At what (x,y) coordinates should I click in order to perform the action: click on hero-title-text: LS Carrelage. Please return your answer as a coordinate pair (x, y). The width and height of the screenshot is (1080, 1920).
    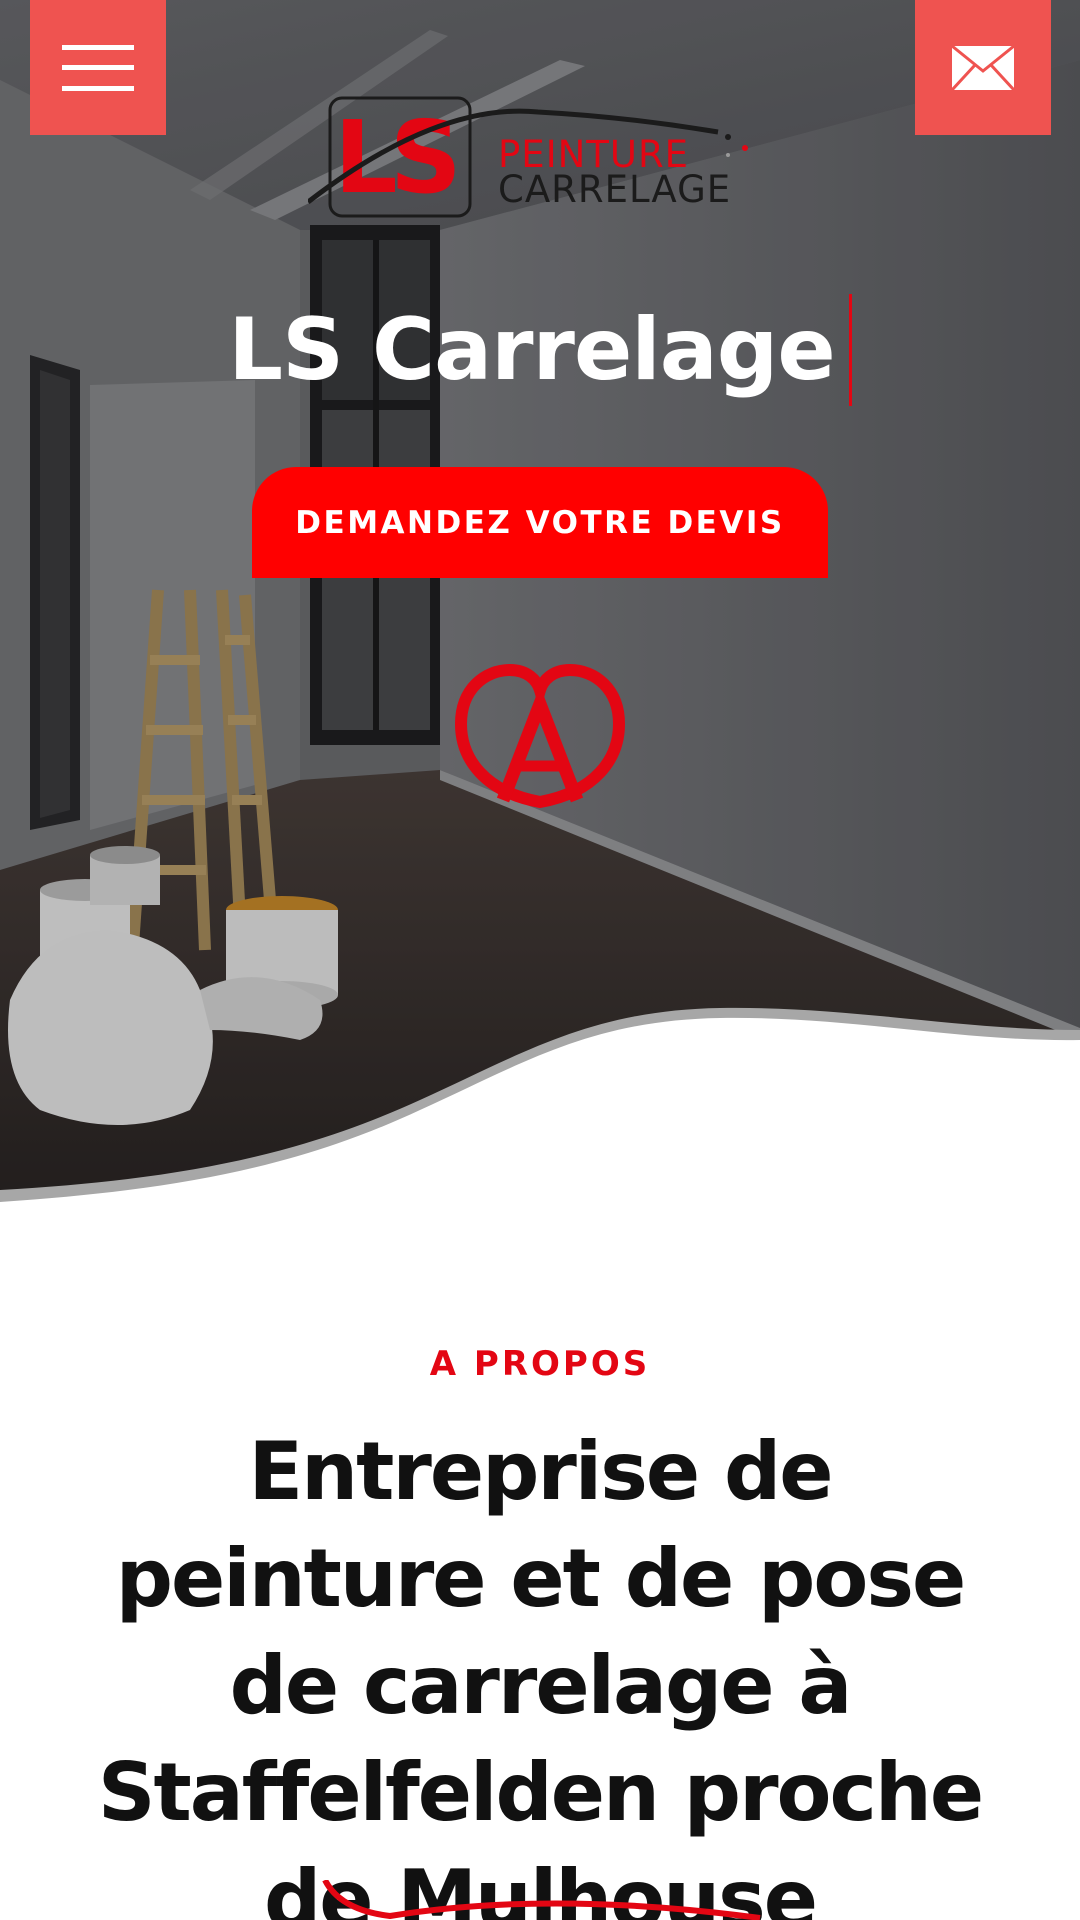
    Looking at the image, I should click on (531, 350).